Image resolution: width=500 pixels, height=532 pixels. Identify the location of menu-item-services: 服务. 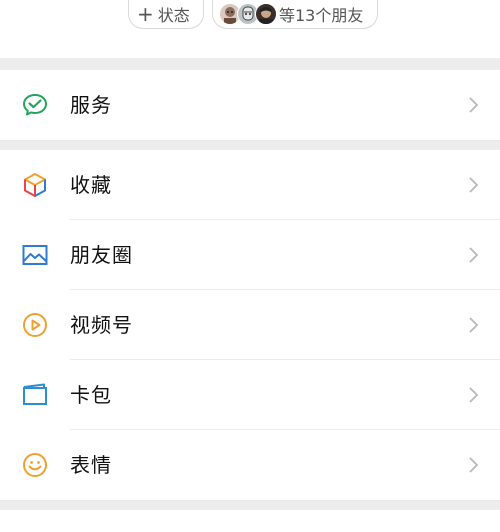
(250, 105).